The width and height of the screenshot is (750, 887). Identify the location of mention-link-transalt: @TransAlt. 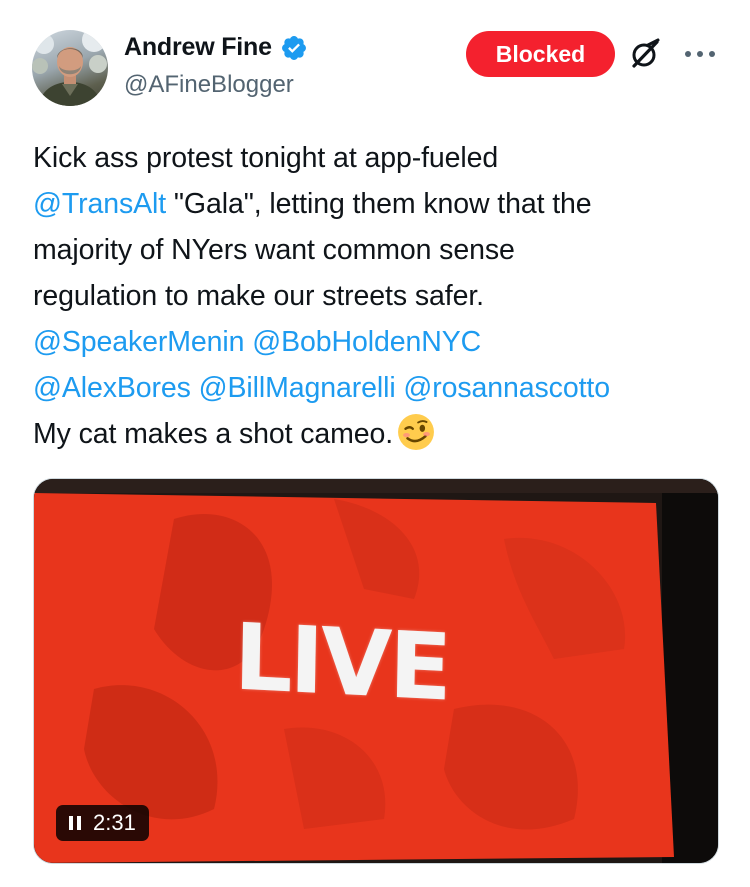
(99, 204).